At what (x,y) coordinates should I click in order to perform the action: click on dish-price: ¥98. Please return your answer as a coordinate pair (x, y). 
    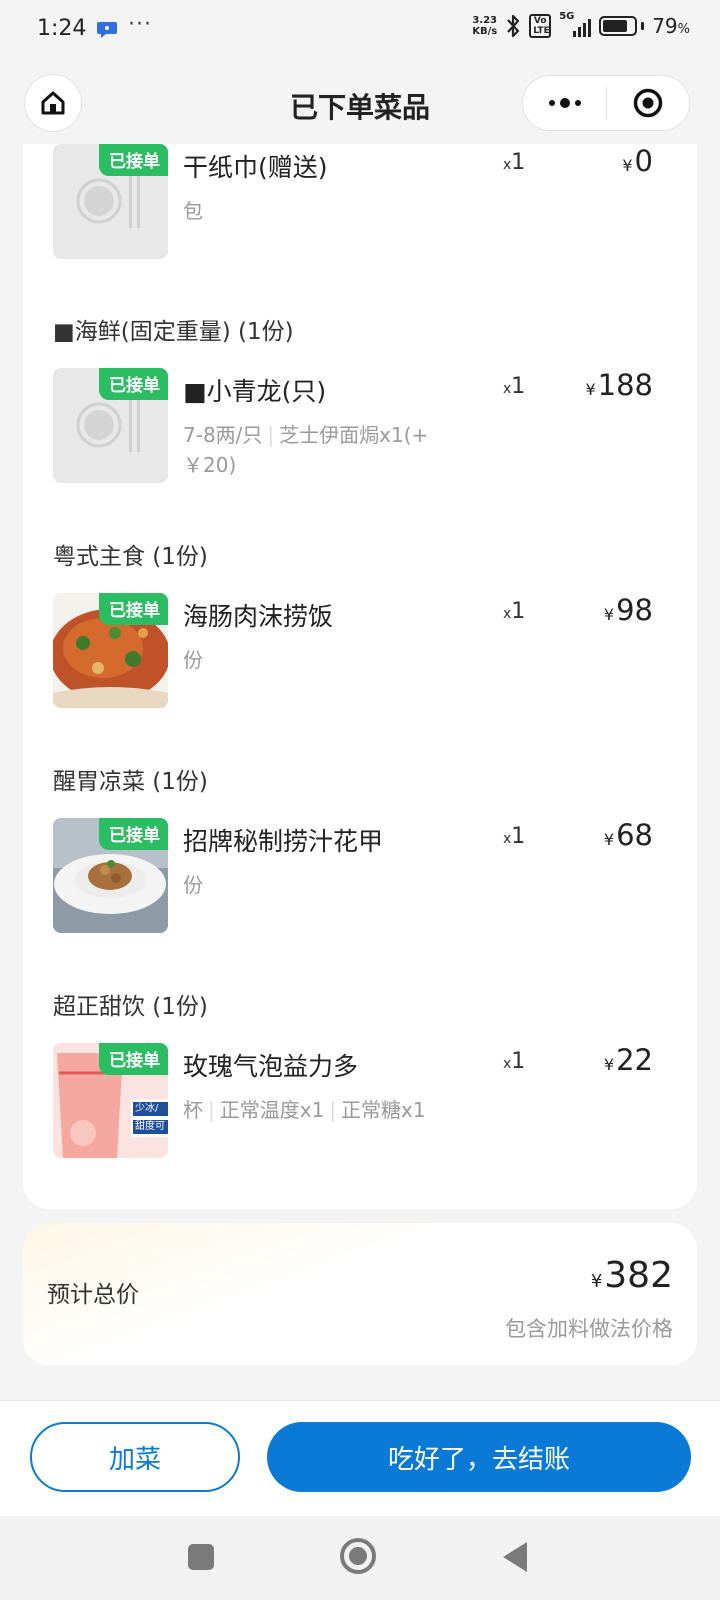
    Looking at the image, I should click on (628, 610).